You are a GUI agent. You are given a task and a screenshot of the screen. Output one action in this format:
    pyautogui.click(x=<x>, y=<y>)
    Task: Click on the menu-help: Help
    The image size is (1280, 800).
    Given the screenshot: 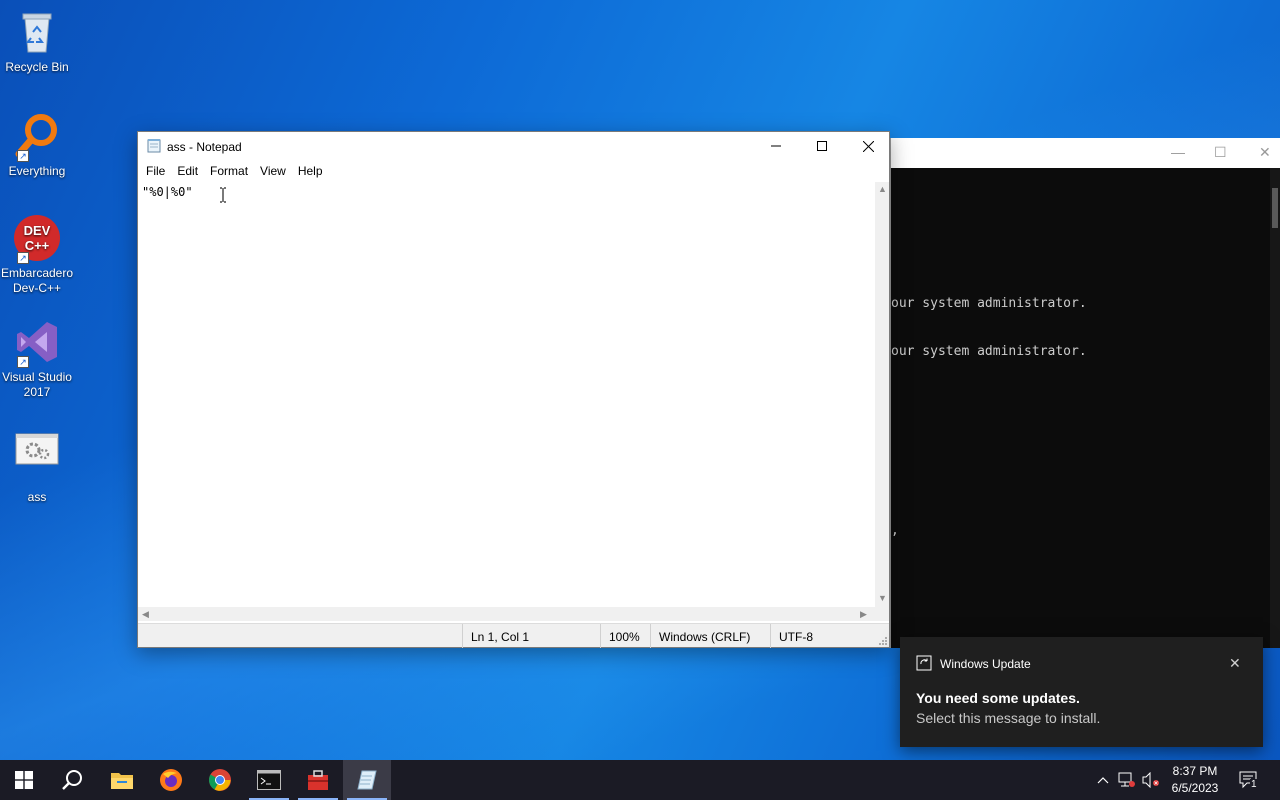 What is the action you would take?
    pyautogui.click(x=310, y=171)
    